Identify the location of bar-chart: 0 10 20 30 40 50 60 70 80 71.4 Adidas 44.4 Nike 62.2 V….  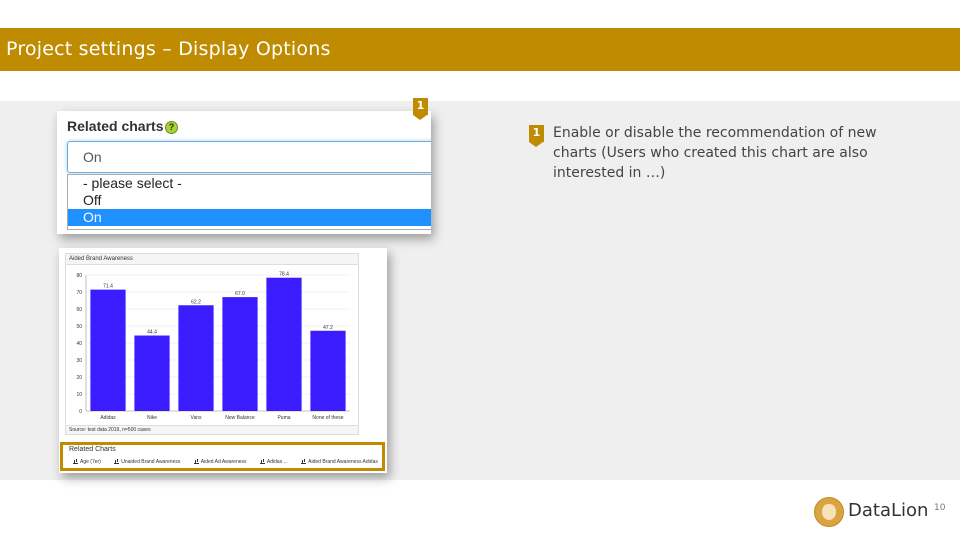
(213, 346).